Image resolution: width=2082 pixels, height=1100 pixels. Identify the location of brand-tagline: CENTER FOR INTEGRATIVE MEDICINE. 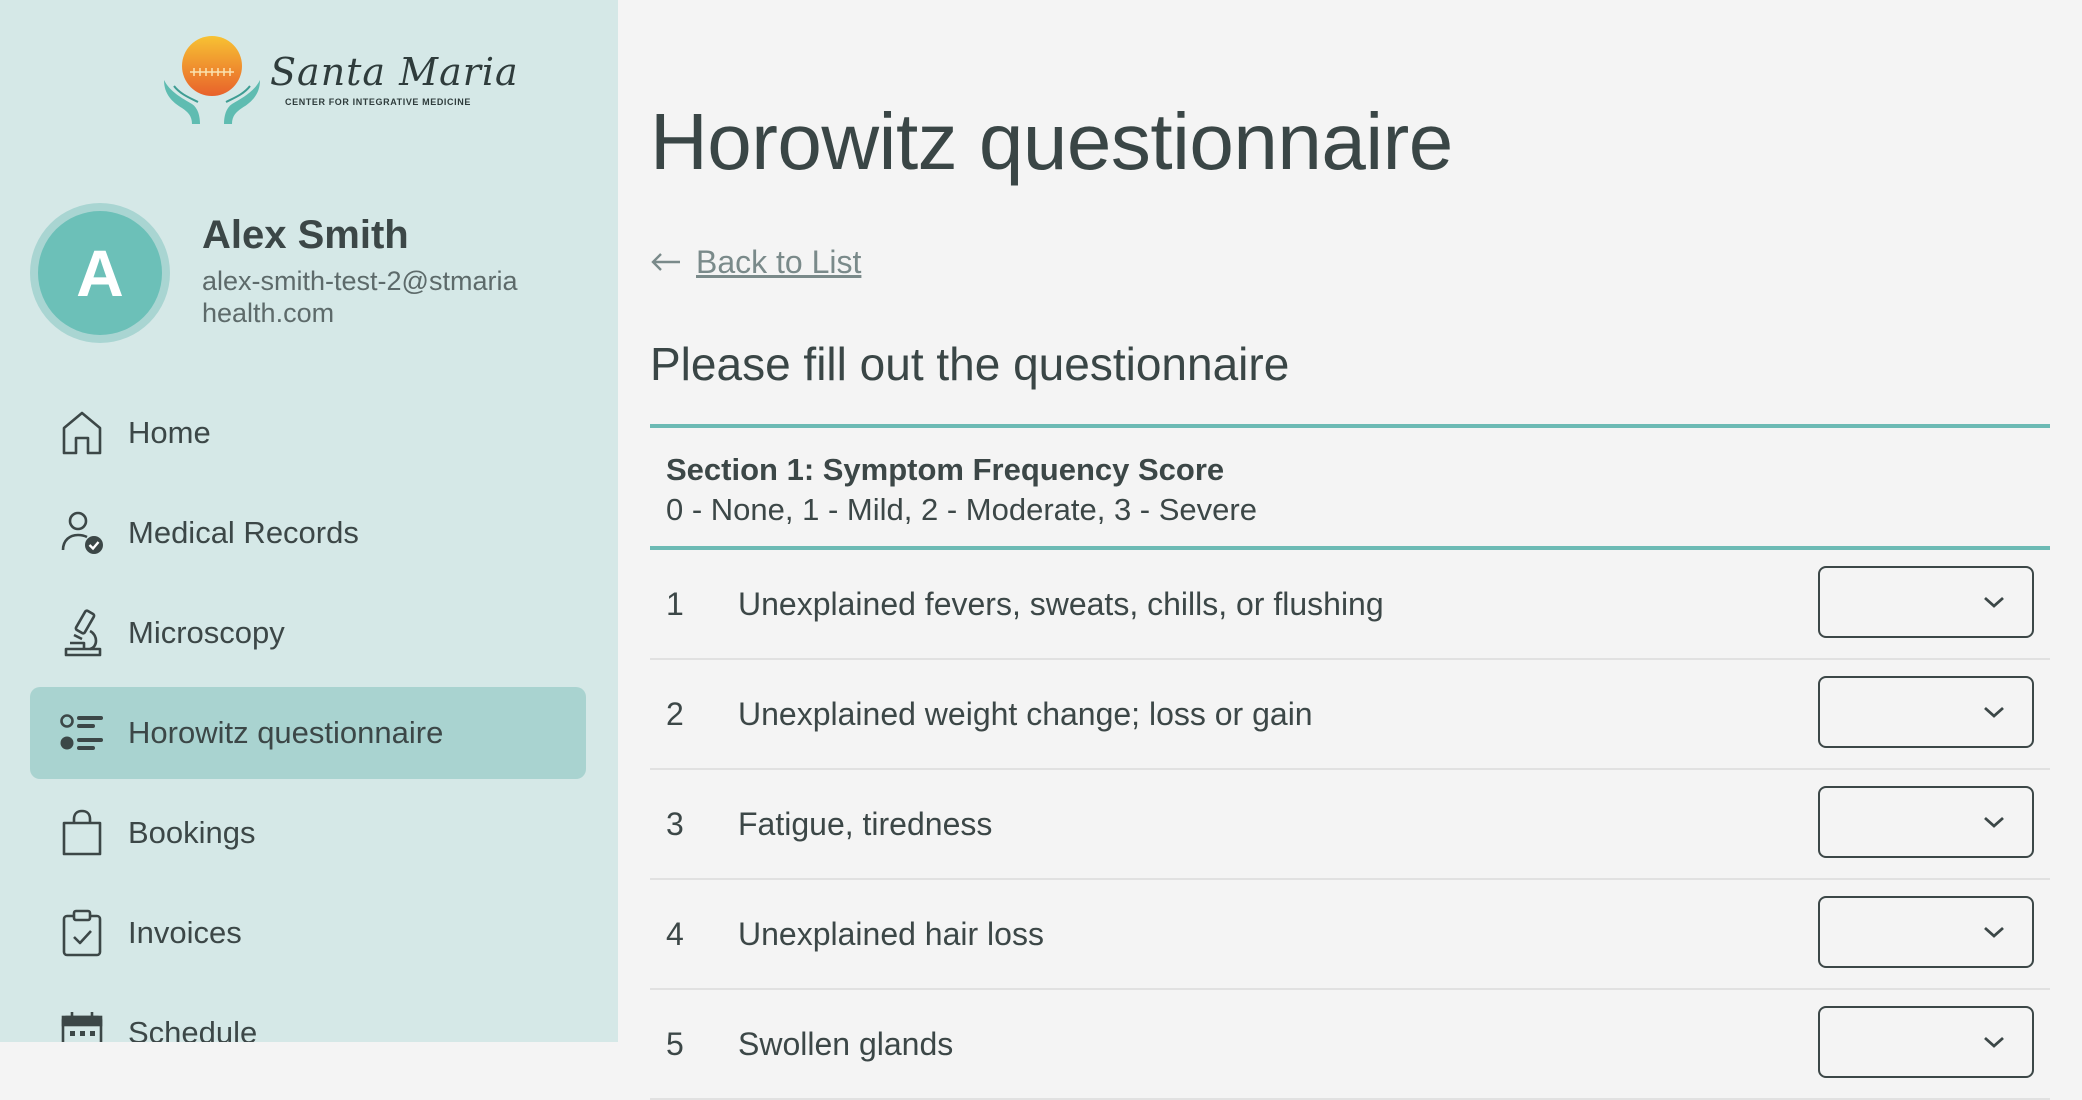
(378, 102).